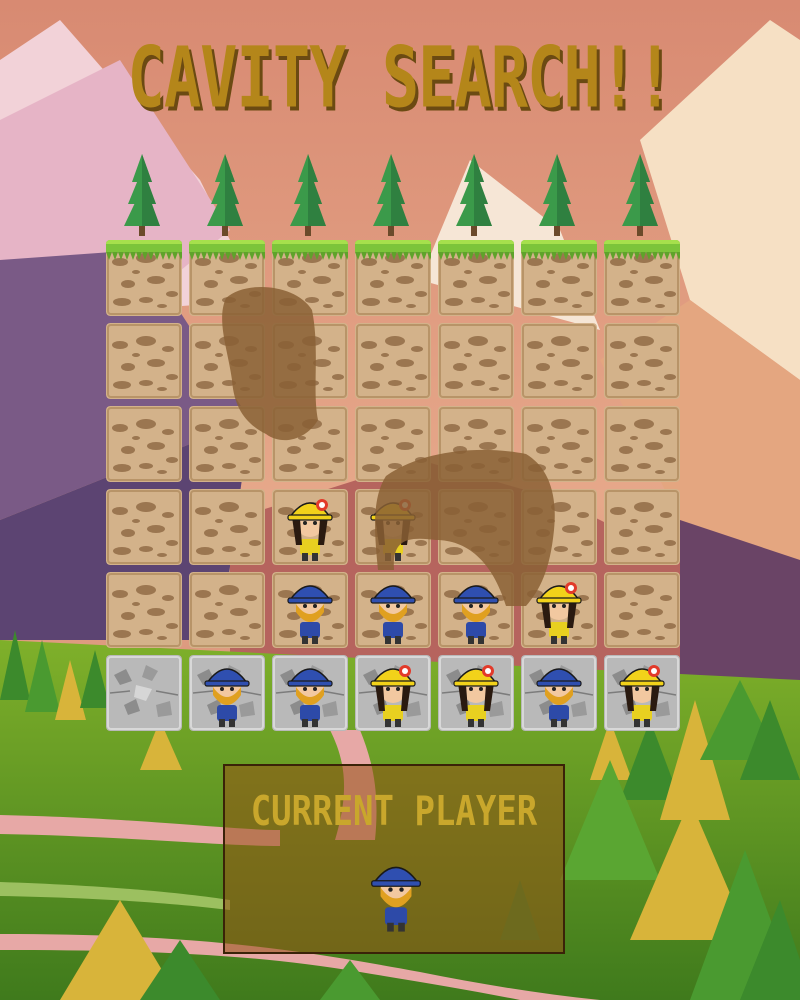 This screenshot has height=1000, width=800. I want to click on current-player-label: CURRENT PLAYER, so click(394, 812).